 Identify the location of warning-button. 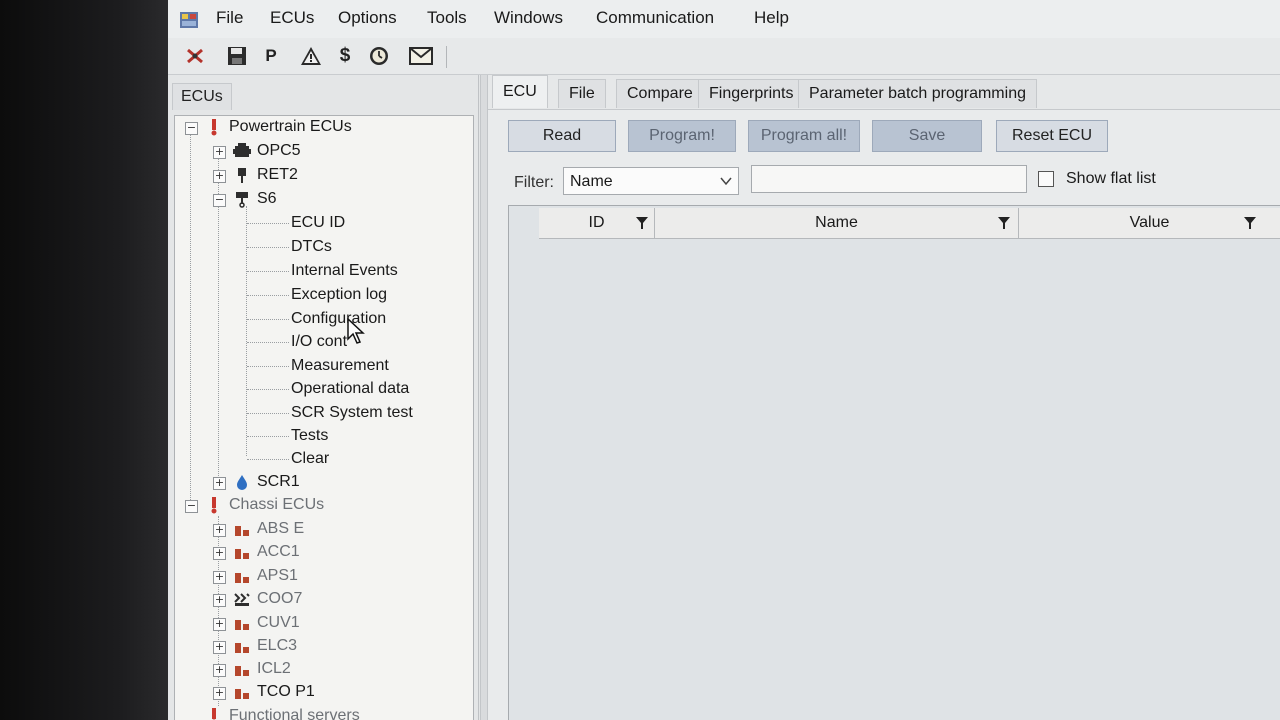
(311, 56).